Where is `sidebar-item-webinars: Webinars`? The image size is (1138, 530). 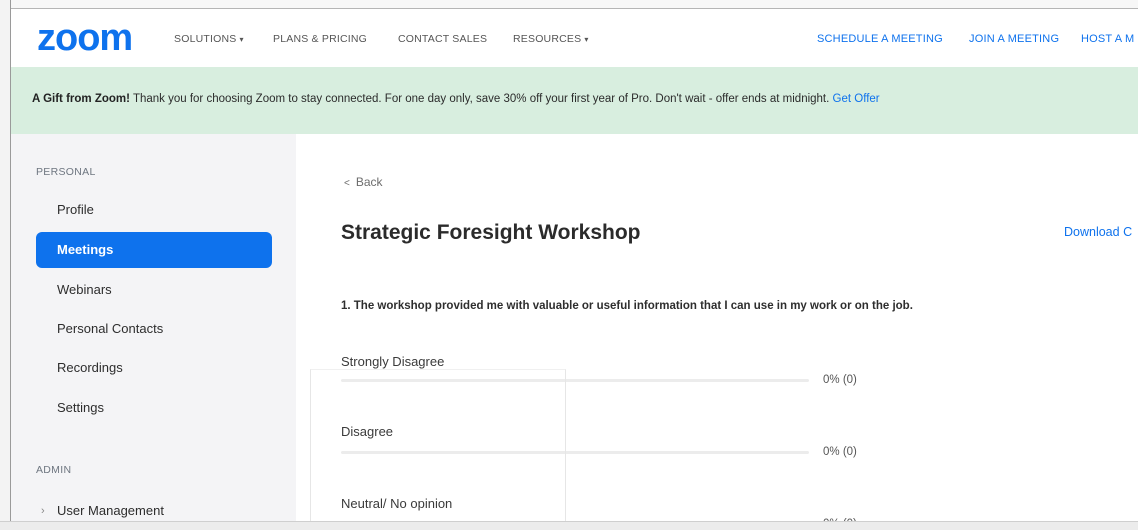
sidebar-item-webinars: Webinars is located at coordinates (154, 290).